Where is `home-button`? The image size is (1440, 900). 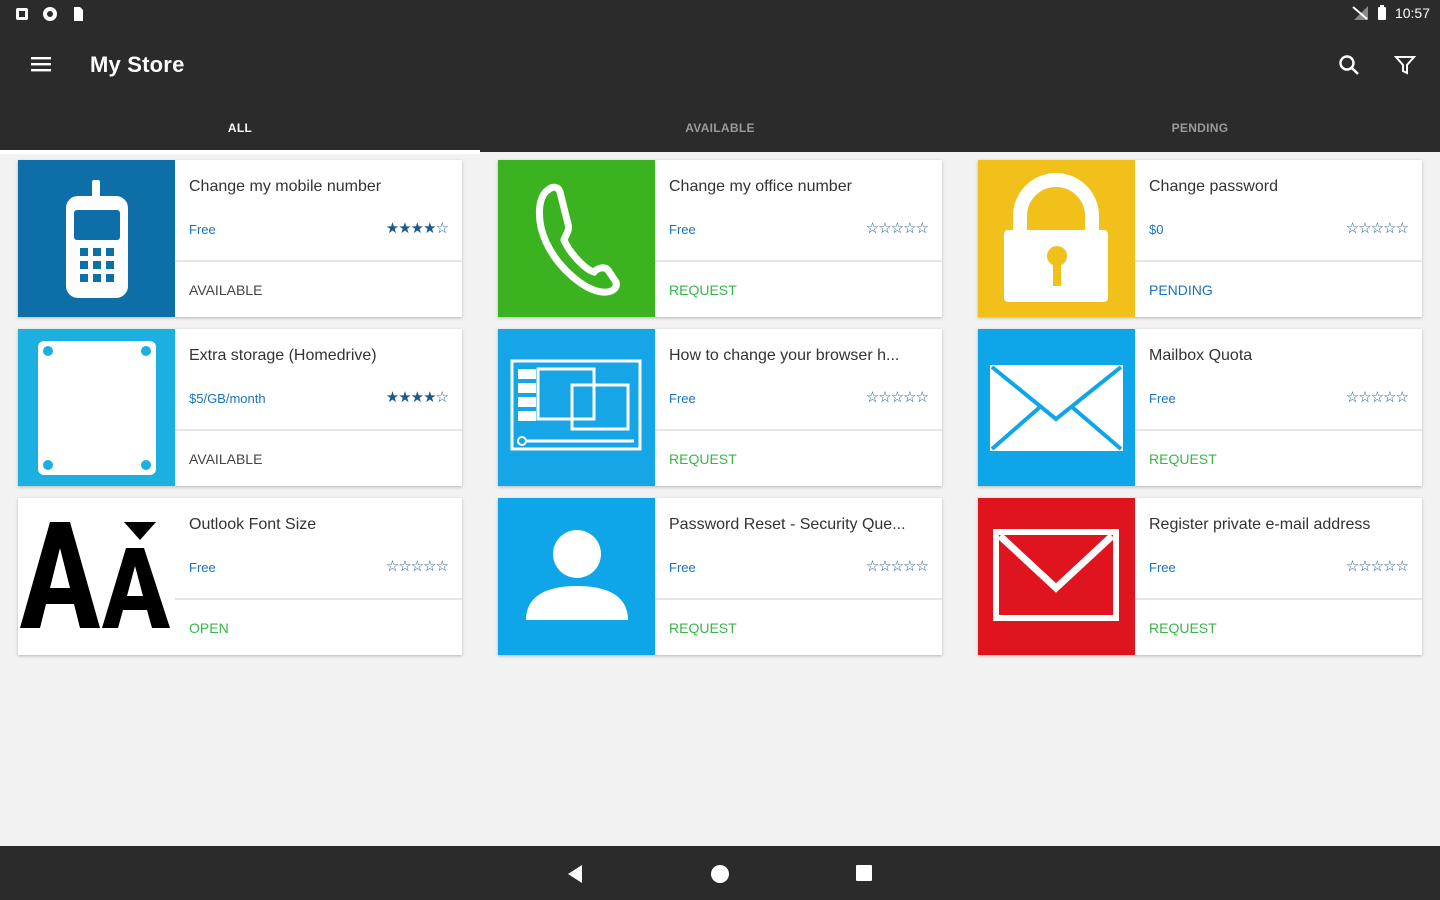 home-button is located at coordinates (720, 874).